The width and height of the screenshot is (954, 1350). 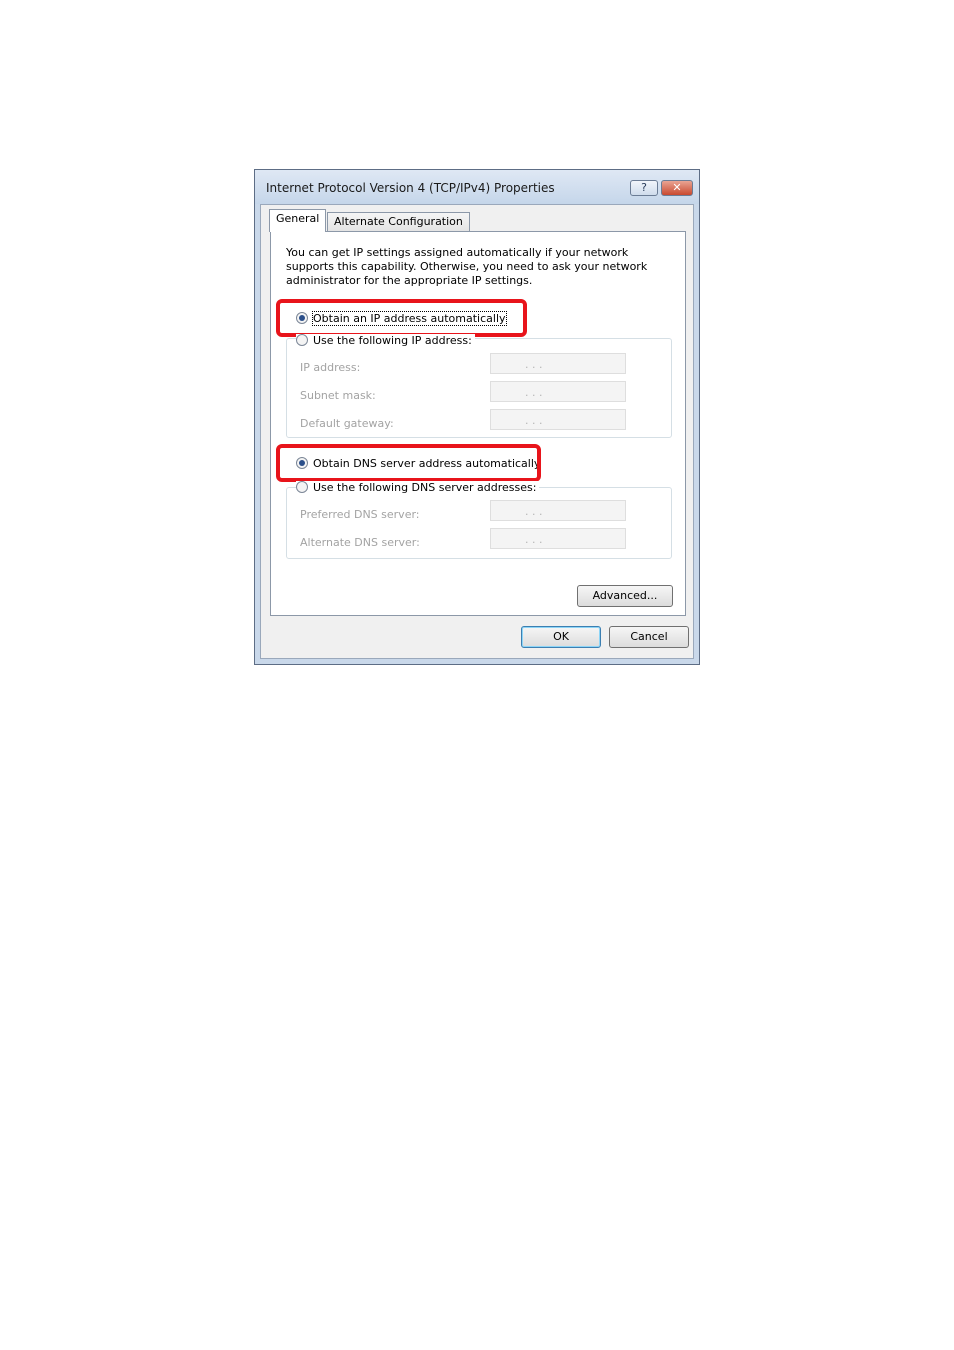 I want to click on use-following-ip-label: Use the following IP address:, so click(x=392, y=340).